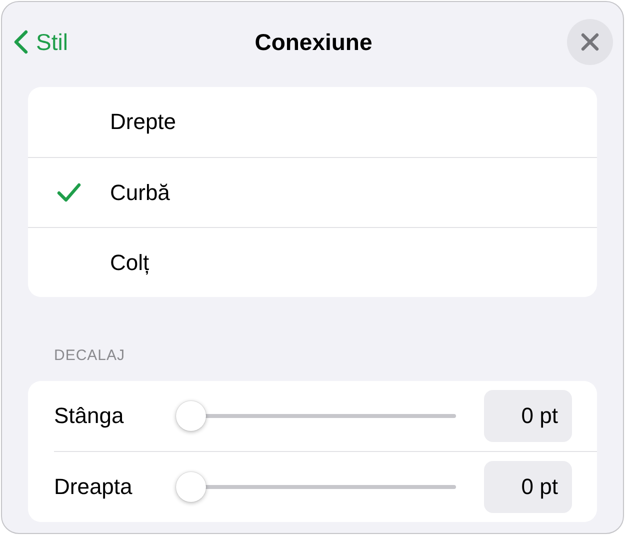  What do you see at coordinates (312, 122) in the screenshot?
I see `option-row: Drepte` at bounding box center [312, 122].